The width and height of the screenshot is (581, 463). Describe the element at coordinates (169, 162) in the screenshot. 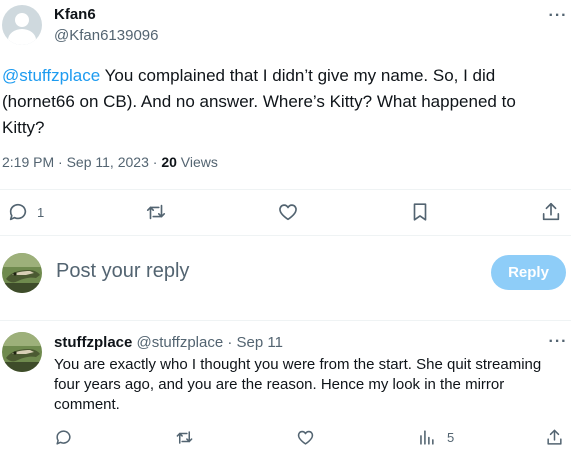

I see `views-count: 20` at that location.